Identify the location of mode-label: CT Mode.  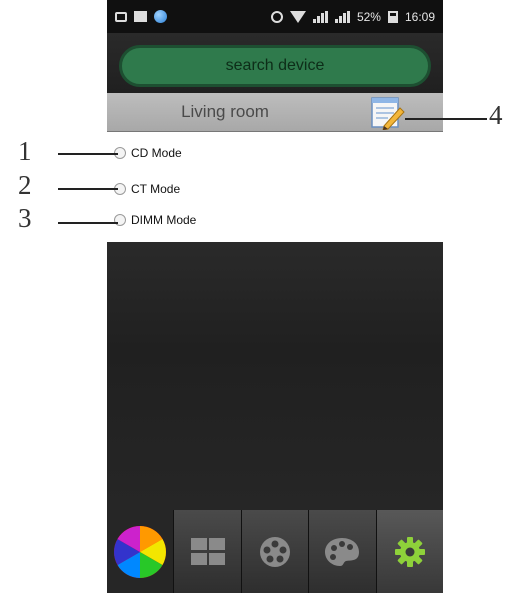
(156, 189).